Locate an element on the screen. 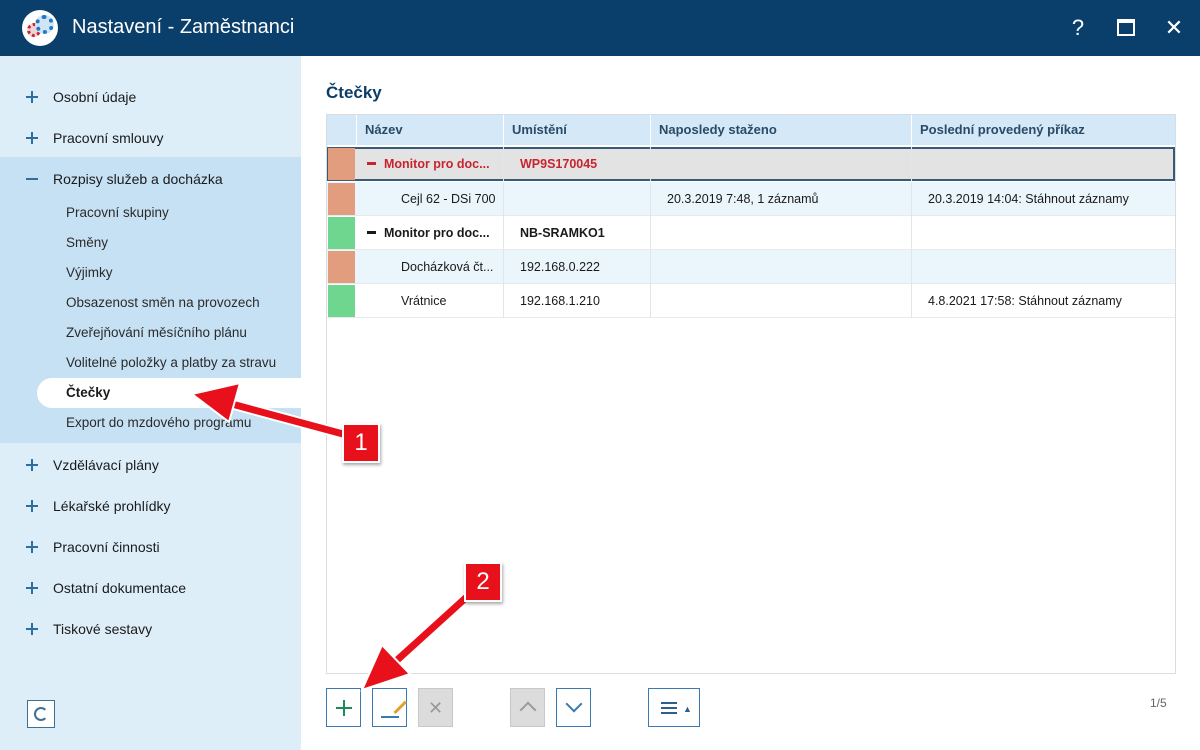  sidebar-subitem-ctecky-label: Čtečky is located at coordinates (88, 392).